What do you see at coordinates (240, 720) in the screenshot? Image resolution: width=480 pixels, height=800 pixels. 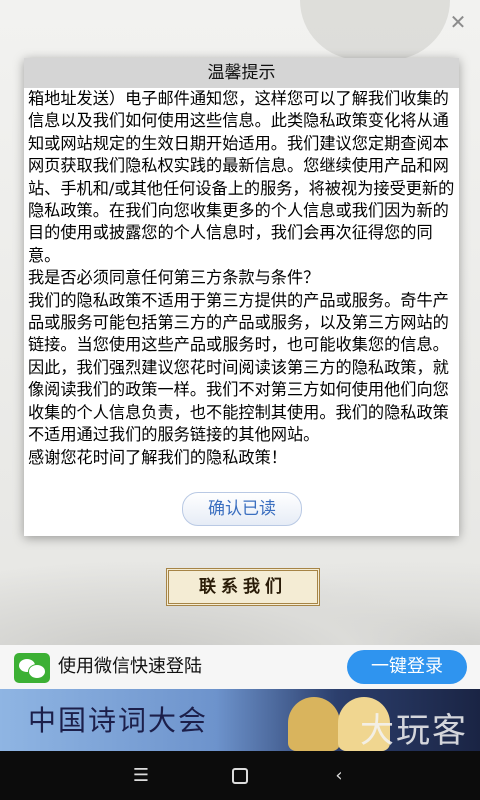 I see `ad-banner: 中国诗词大会 大玩客` at bounding box center [240, 720].